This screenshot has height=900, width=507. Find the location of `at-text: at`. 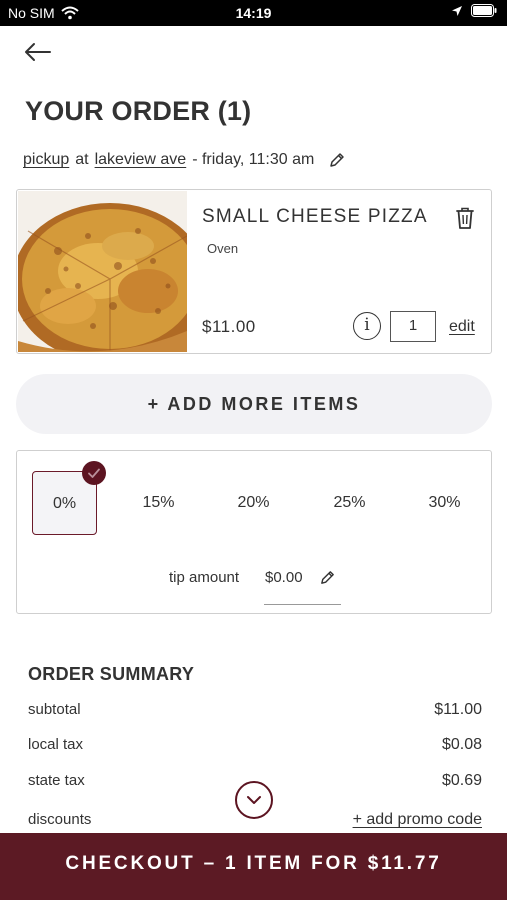

at-text: at is located at coordinates (82, 159).